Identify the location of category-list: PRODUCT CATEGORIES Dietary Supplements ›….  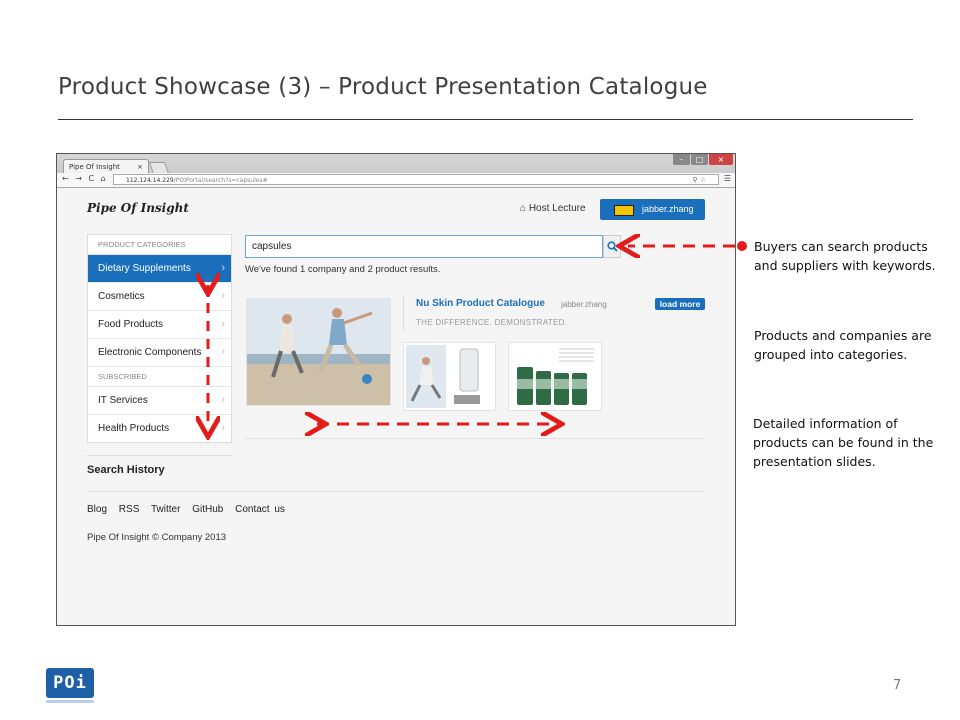
(159, 338).